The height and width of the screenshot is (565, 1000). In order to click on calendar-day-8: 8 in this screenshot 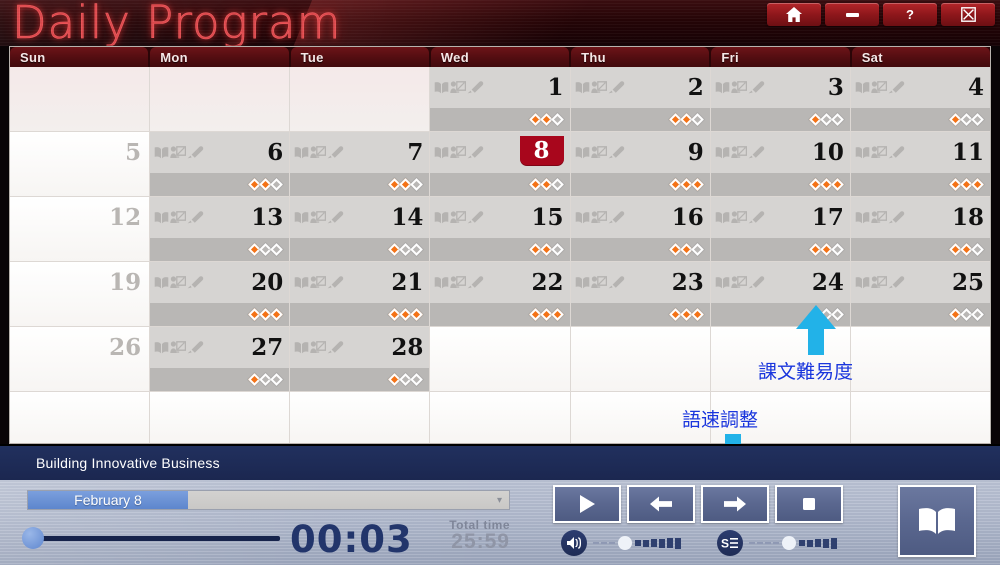, I will do `click(500, 164)`.